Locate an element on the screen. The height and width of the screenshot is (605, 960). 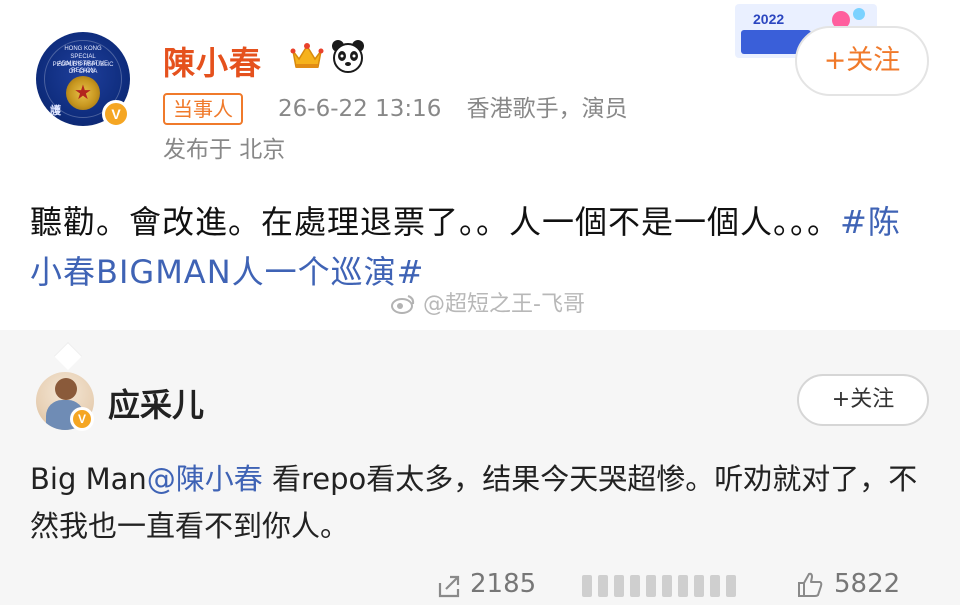
role-badge: 当事人 is located at coordinates (203, 109).